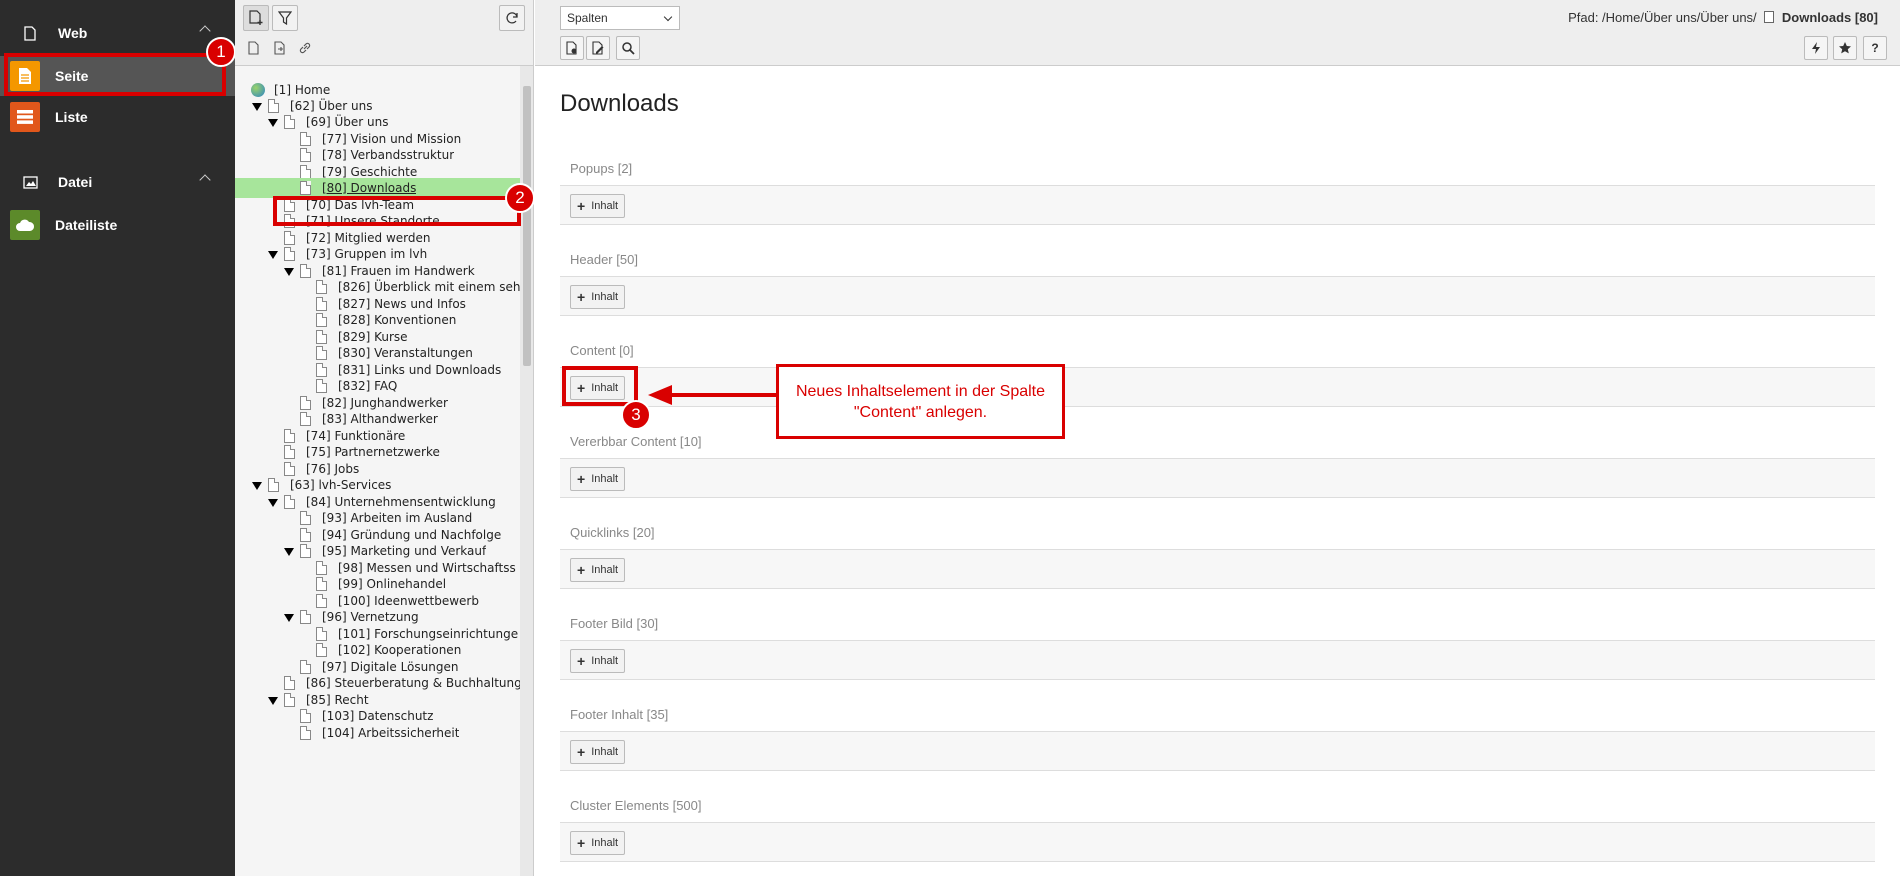 This screenshot has width=1900, height=876. I want to click on edit-page-icon, so click(598, 48).